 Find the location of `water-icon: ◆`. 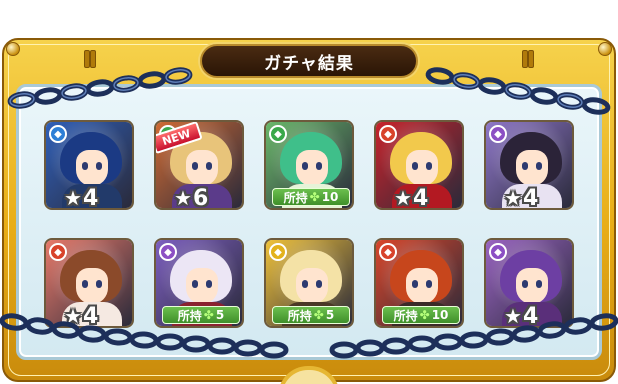

water-icon: ◆ is located at coordinates (58, 134).